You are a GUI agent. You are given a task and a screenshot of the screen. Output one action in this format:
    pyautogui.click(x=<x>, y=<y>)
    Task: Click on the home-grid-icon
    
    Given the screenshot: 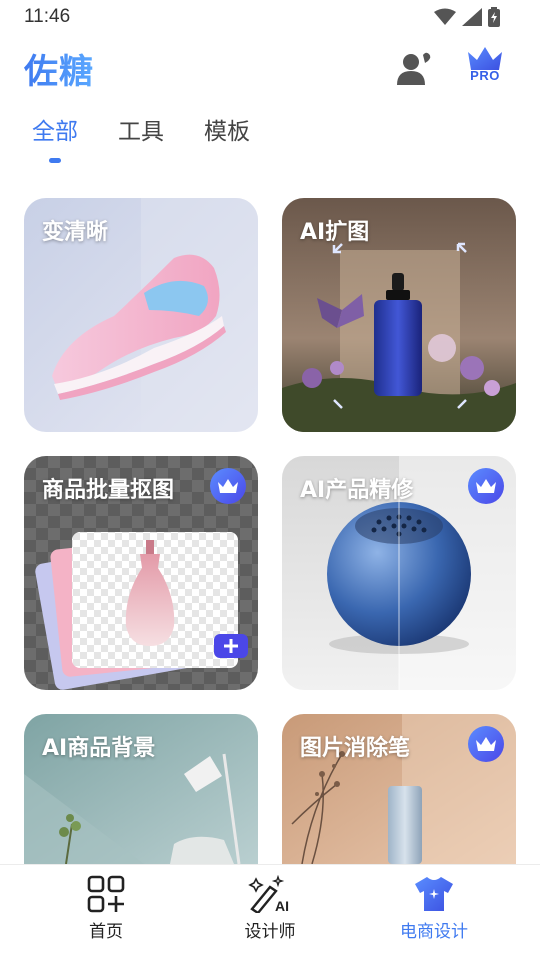 What is the action you would take?
    pyautogui.click(x=106, y=894)
    